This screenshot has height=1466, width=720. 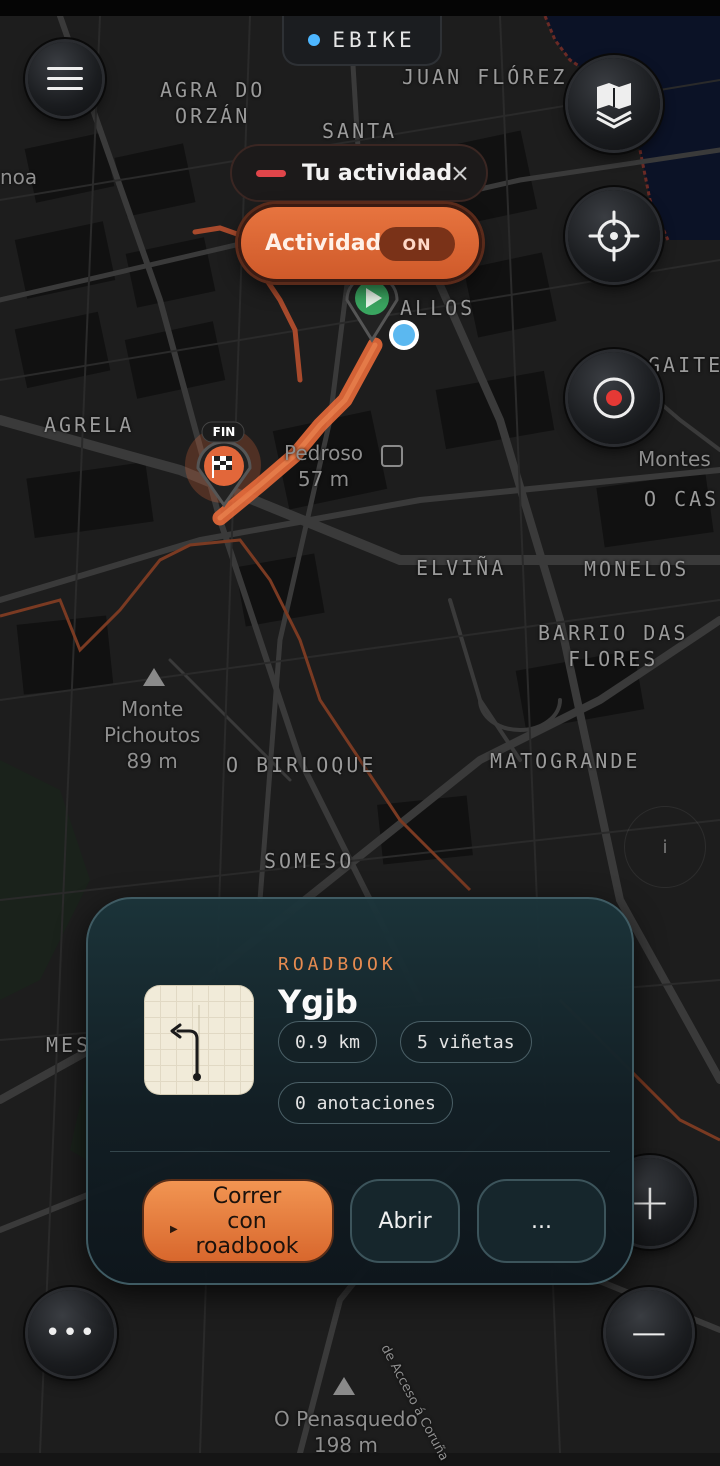 What do you see at coordinates (613, 646) in the screenshot?
I see `map-label: BARRIO DAS FLORES` at bounding box center [613, 646].